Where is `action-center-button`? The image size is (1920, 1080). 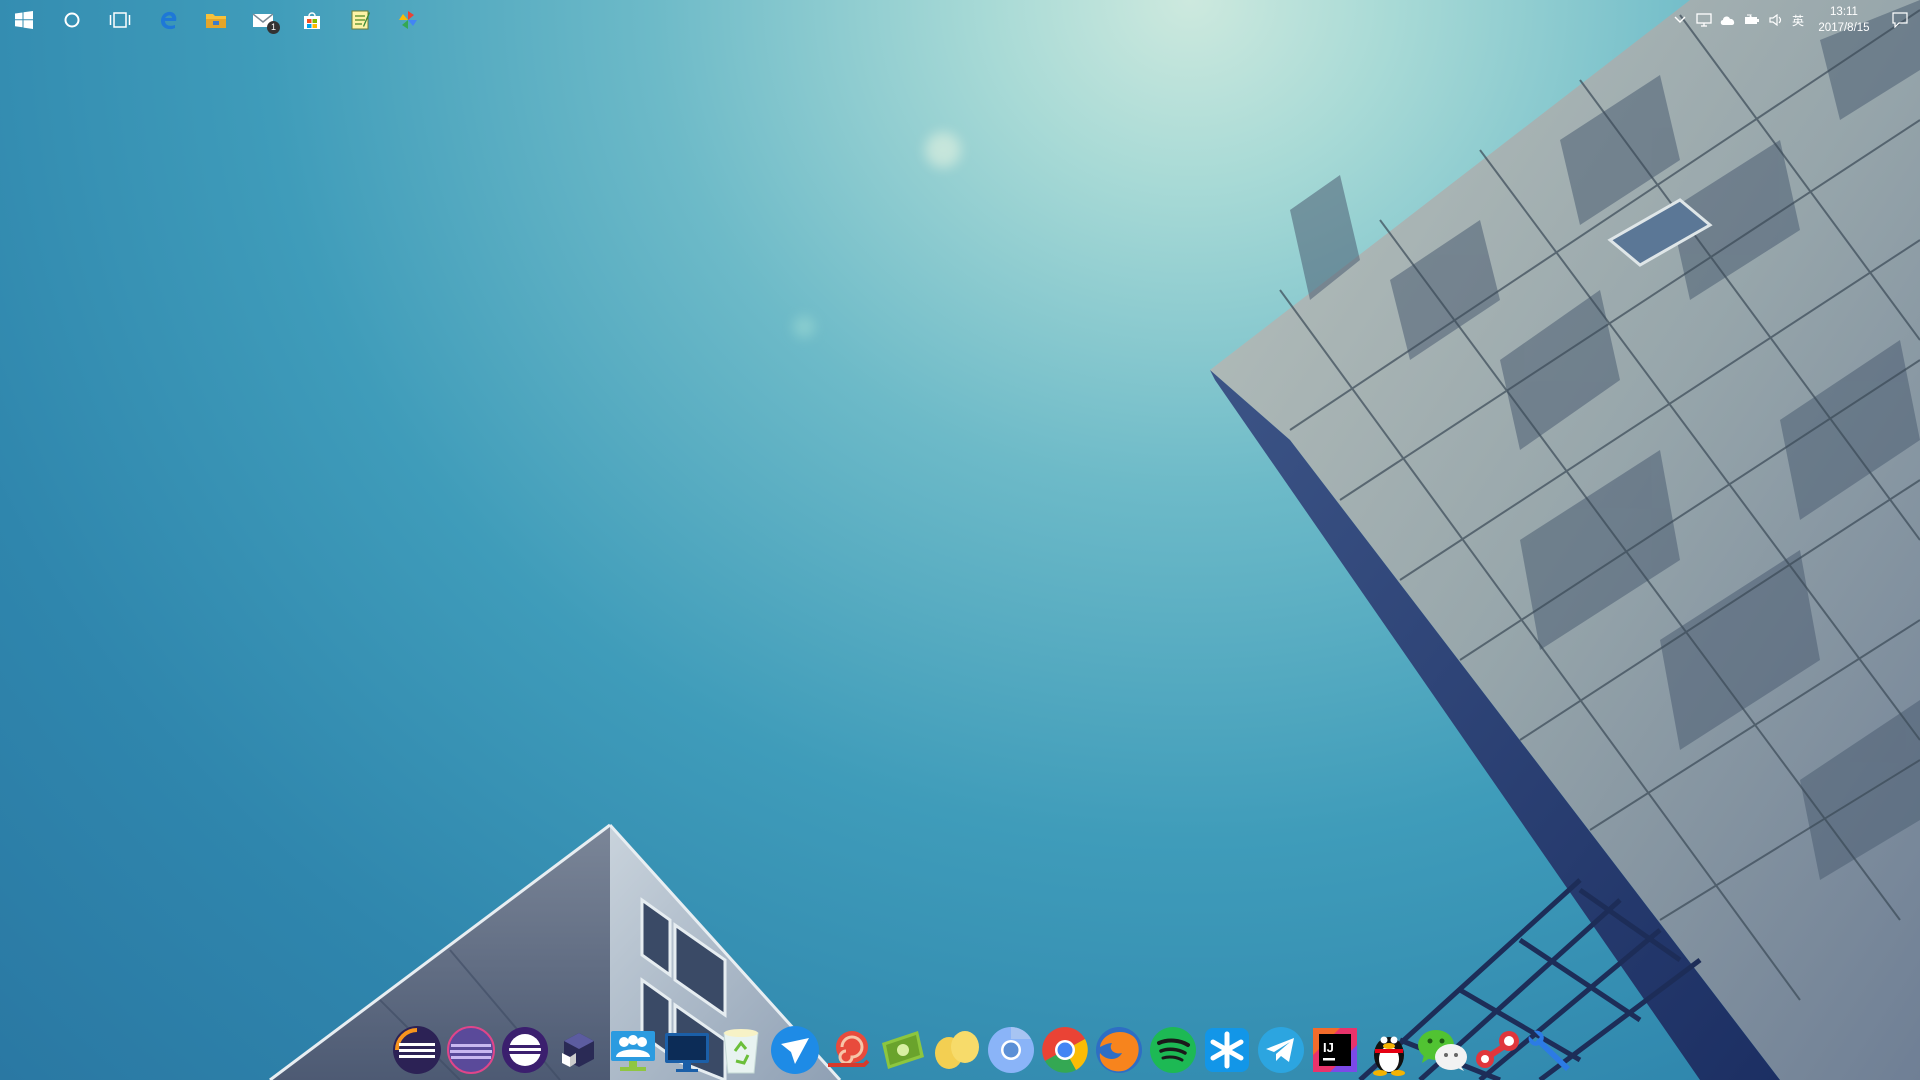 action-center-button is located at coordinates (1900, 20).